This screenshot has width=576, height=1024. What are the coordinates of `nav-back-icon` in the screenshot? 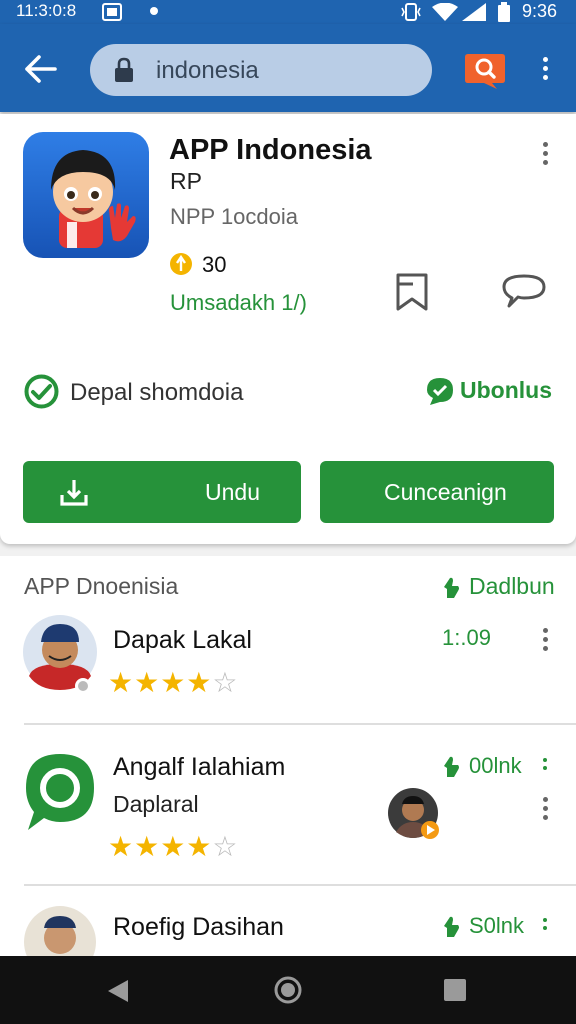 It's located at (118, 991).